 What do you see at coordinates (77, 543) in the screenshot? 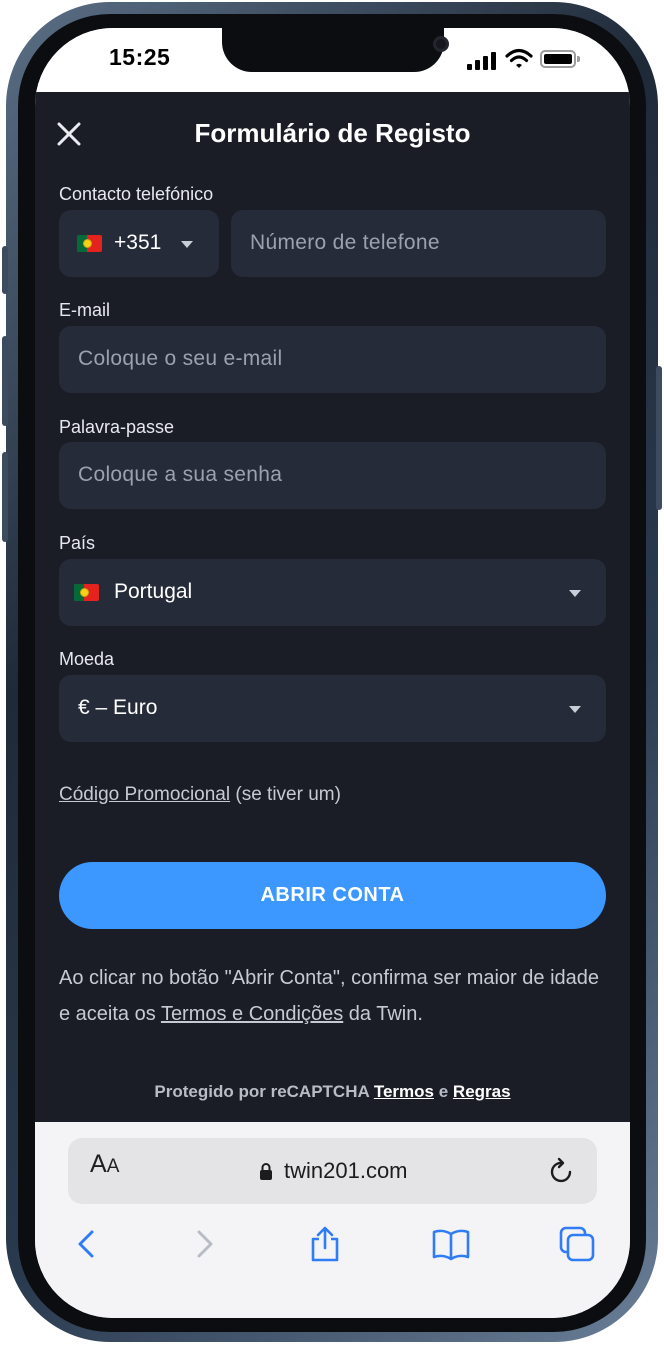
I see `country-label: País` at bounding box center [77, 543].